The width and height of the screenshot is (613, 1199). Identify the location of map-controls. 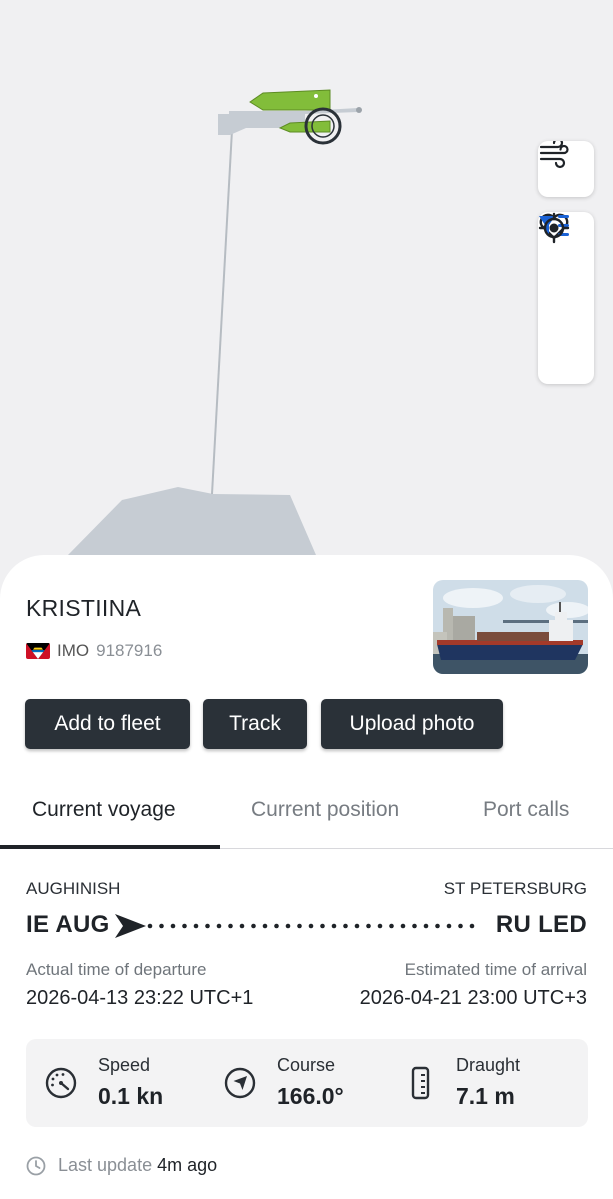
(566, 298).